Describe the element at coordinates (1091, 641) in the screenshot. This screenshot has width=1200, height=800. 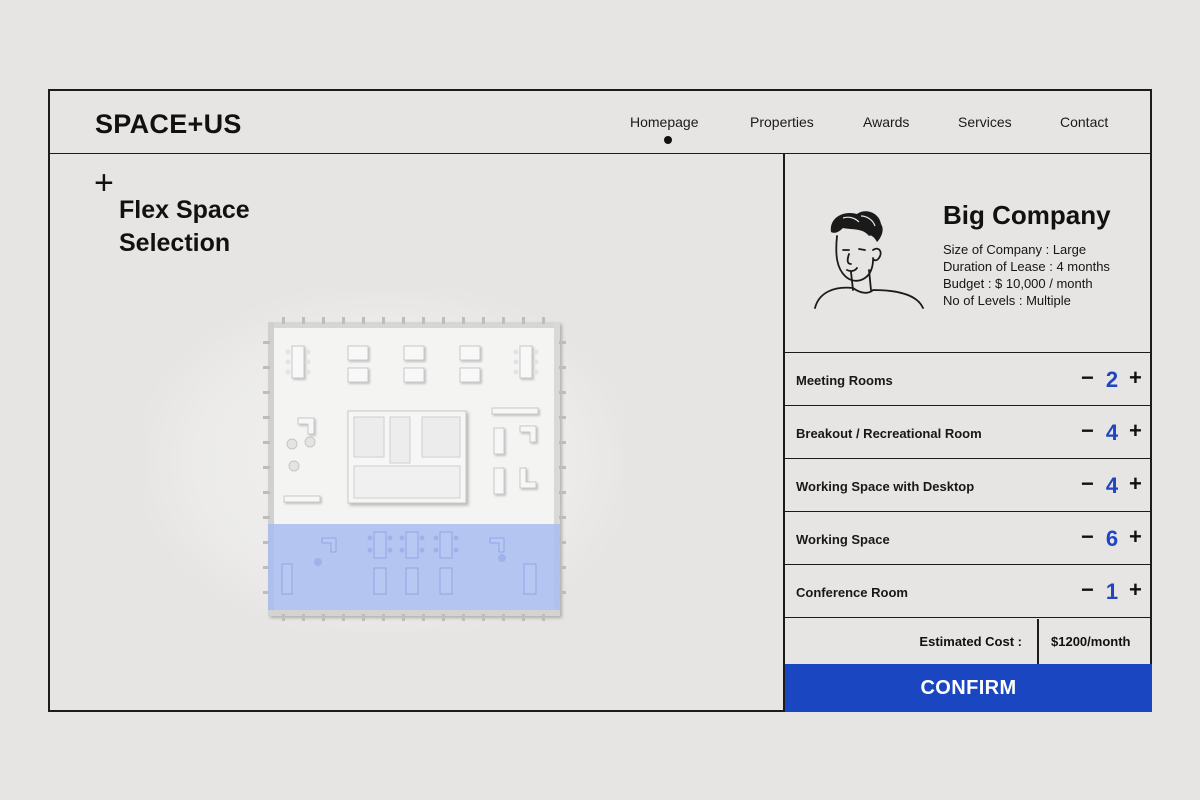
I see `estimated-cost-value: $1200/month` at that location.